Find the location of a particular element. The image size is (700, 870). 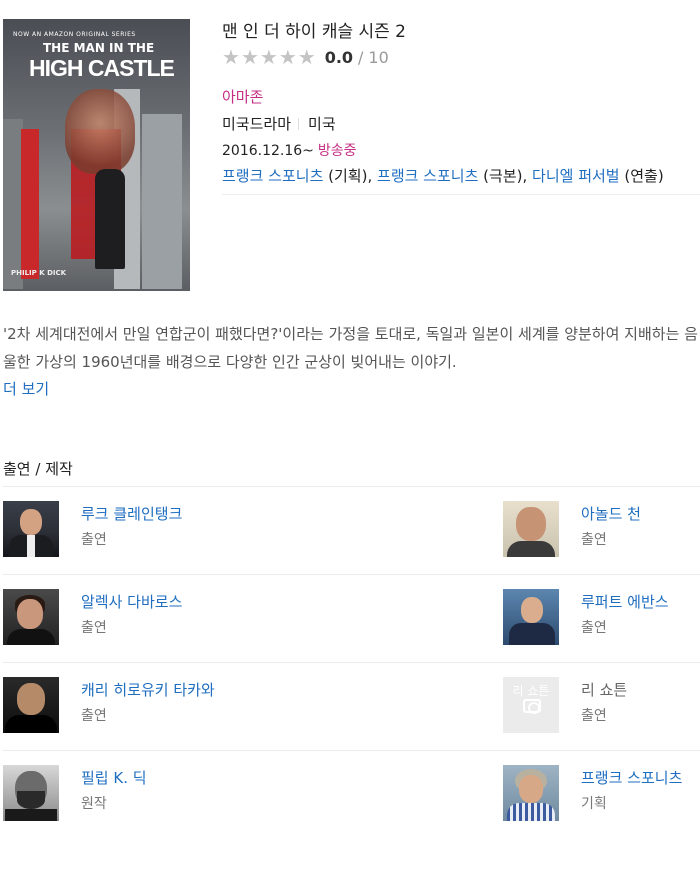

person-name: 아놀드 천 is located at coordinates (611, 514).